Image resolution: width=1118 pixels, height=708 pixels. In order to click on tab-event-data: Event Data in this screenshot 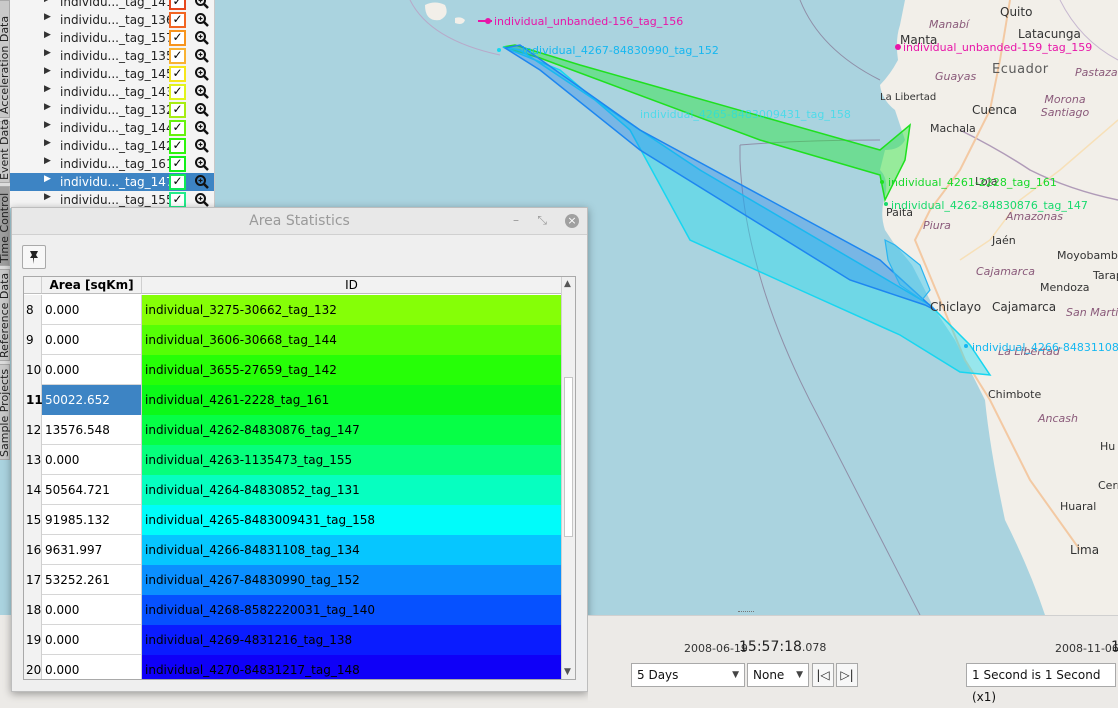, I will do `click(5, 151)`.